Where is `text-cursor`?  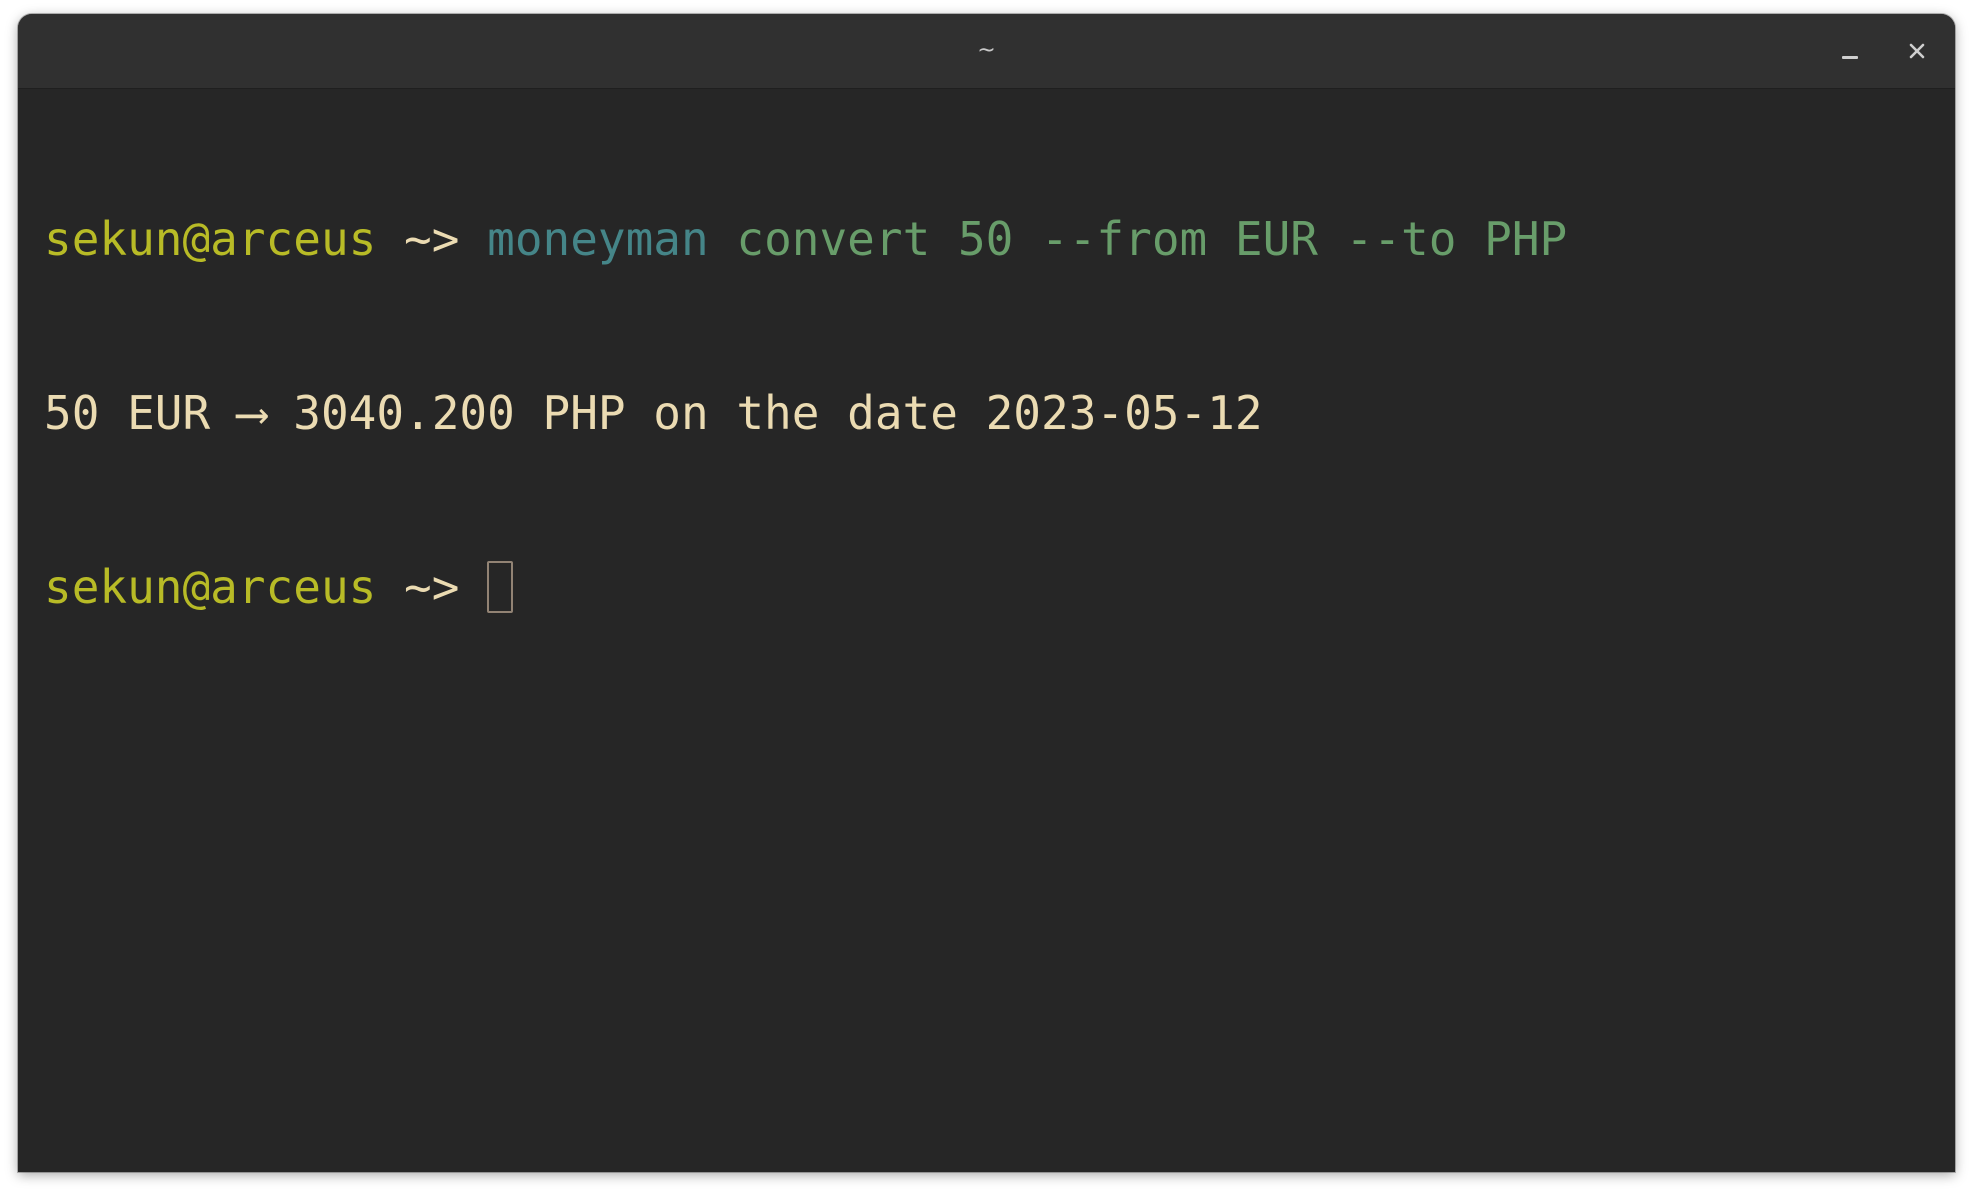
text-cursor is located at coordinates (500, 587).